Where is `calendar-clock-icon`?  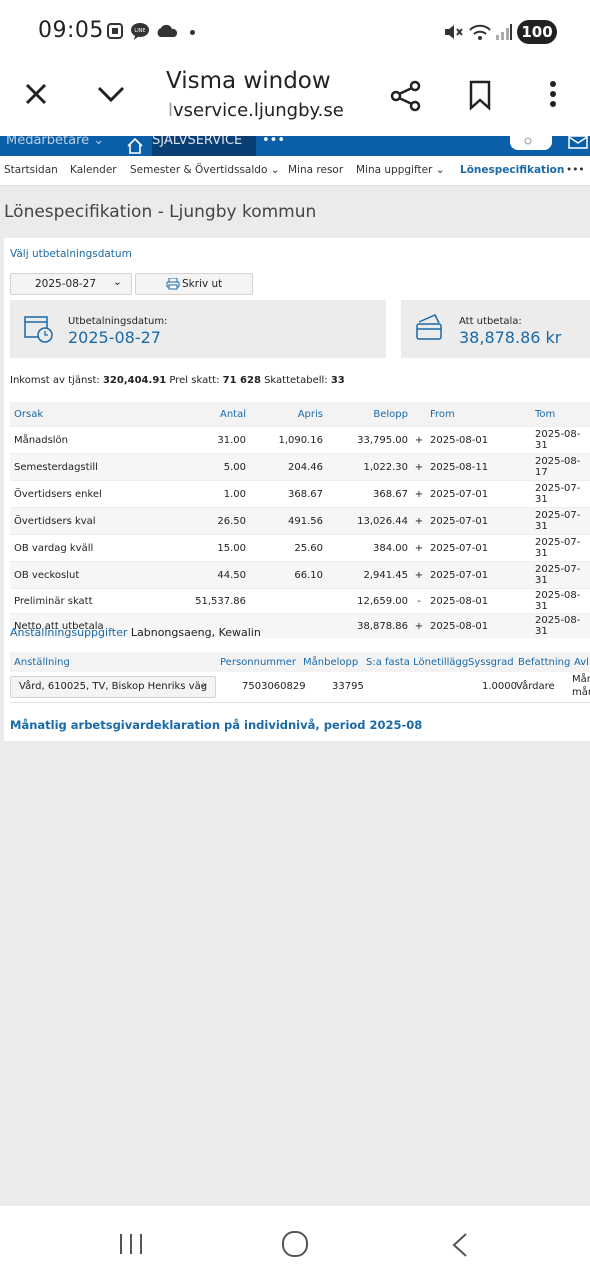
calendar-clock-icon is located at coordinates (38, 329).